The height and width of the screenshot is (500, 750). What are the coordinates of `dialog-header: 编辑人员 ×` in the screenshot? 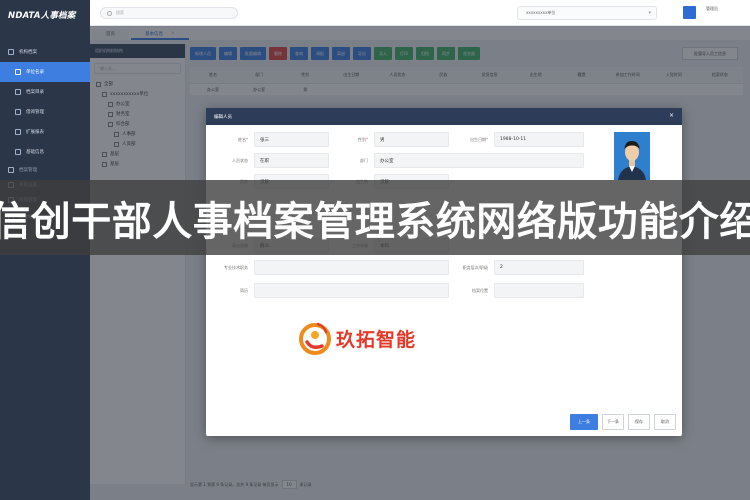 It's located at (444, 116).